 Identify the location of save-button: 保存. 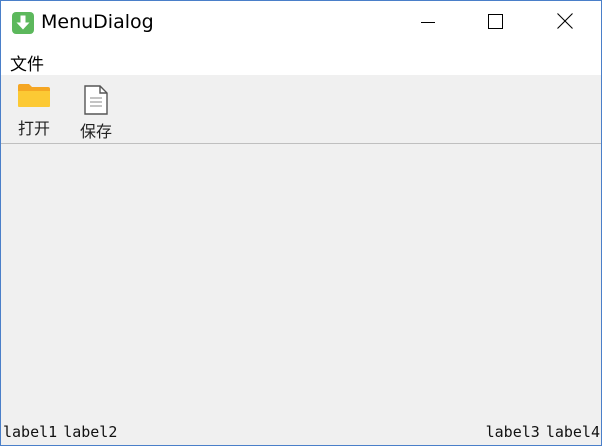
(96, 108).